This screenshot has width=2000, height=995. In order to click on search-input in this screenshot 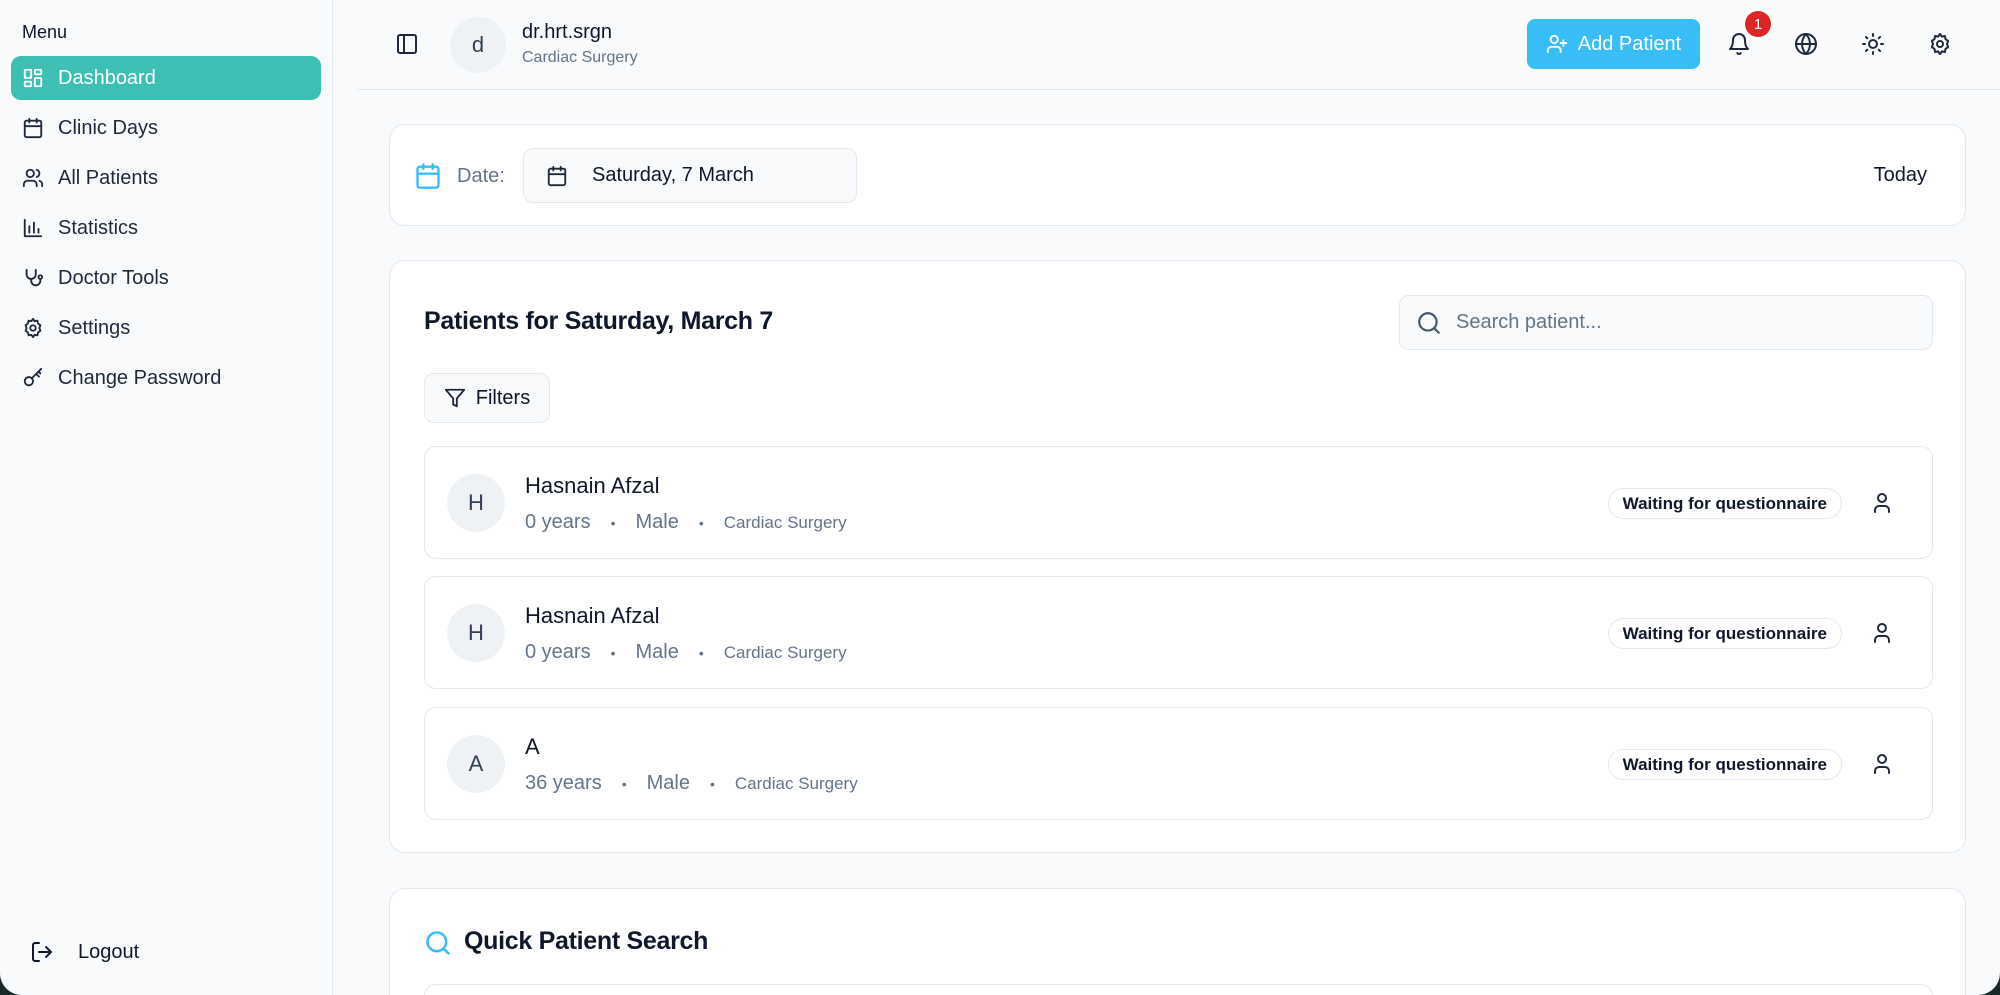, I will do `click(1686, 322)`.